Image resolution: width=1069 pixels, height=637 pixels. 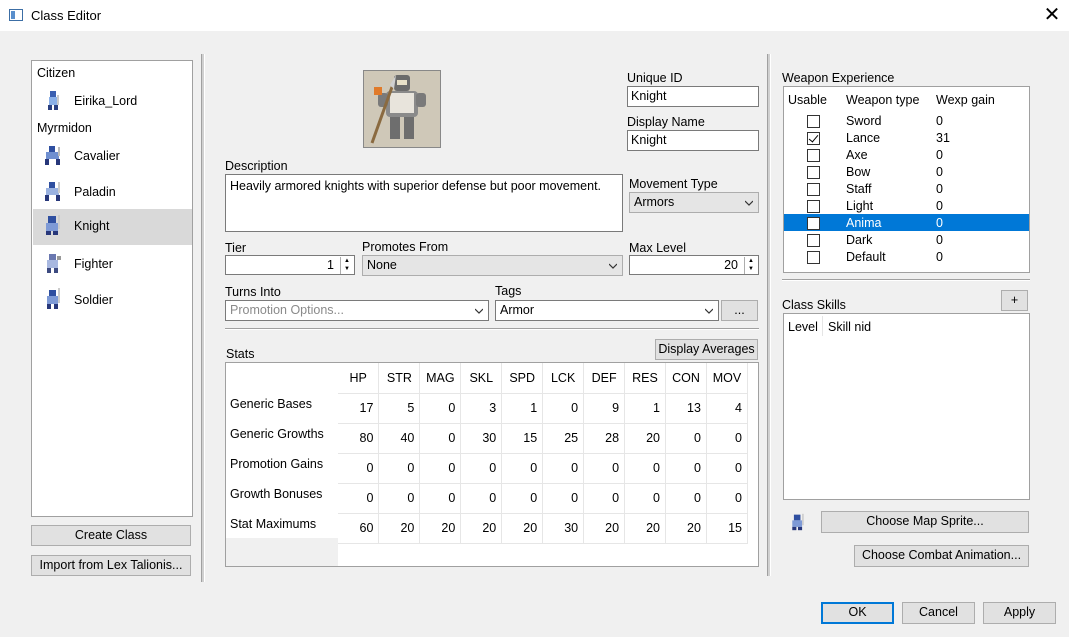 What do you see at coordinates (522, 438) in the screenshot?
I see `stat-cell: 15` at bounding box center [522, 438].